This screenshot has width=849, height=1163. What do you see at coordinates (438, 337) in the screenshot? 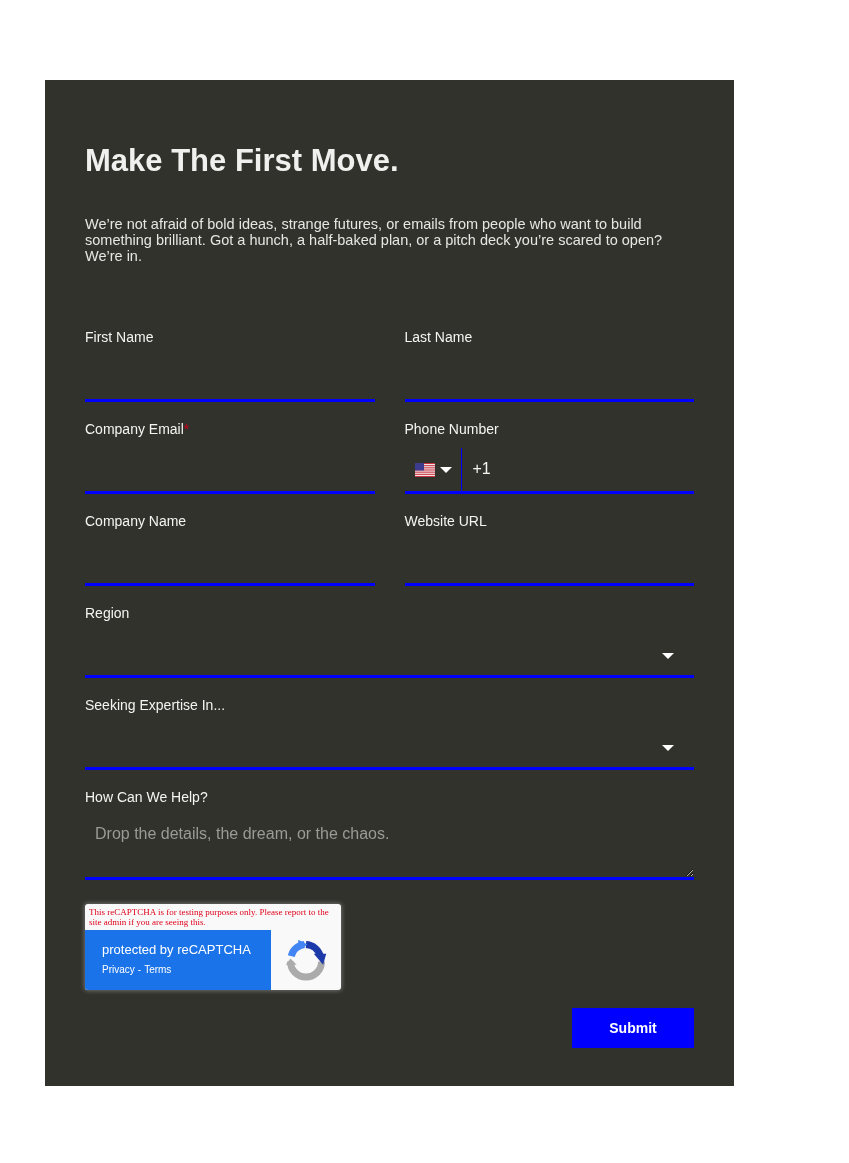
I see `field-label: Last Name` at bounding box center [438, 337].